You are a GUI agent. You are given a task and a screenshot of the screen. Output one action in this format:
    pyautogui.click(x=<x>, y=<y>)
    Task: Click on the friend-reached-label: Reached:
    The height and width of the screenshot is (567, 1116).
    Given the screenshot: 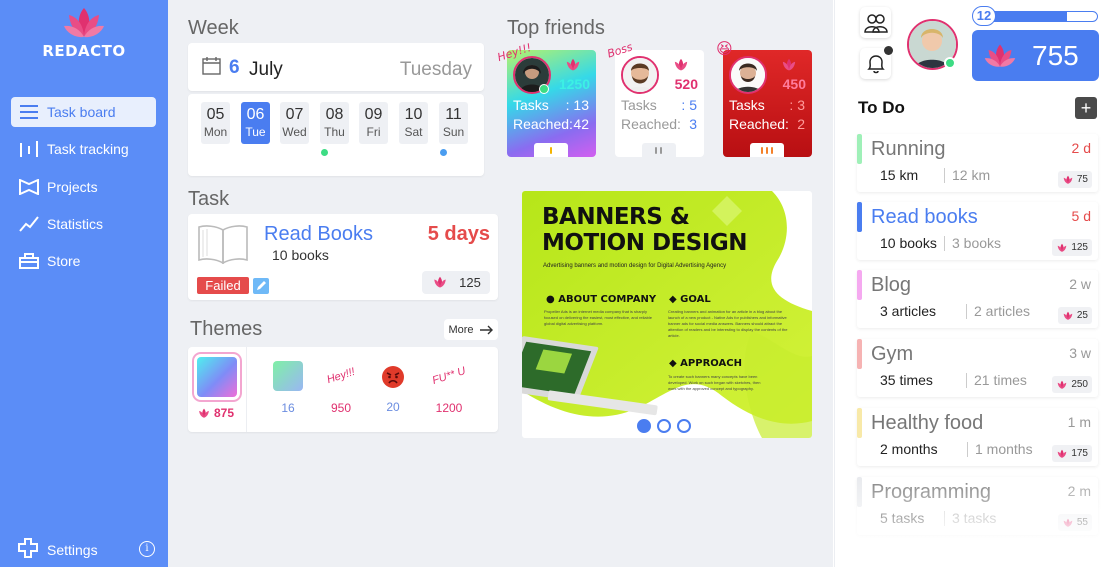 What is the action you would take?
    pyautogui.click(x=651, y=124)
    